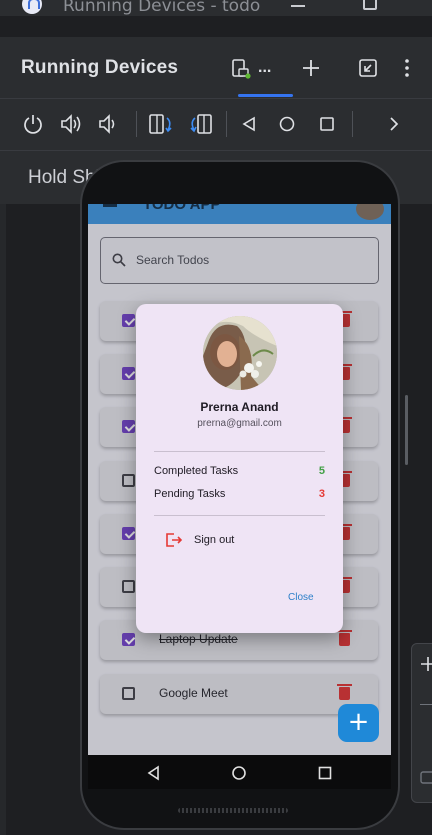  Describe the element at coordinates (249, 124) in the screenshot. I see `back-icon` at that location.